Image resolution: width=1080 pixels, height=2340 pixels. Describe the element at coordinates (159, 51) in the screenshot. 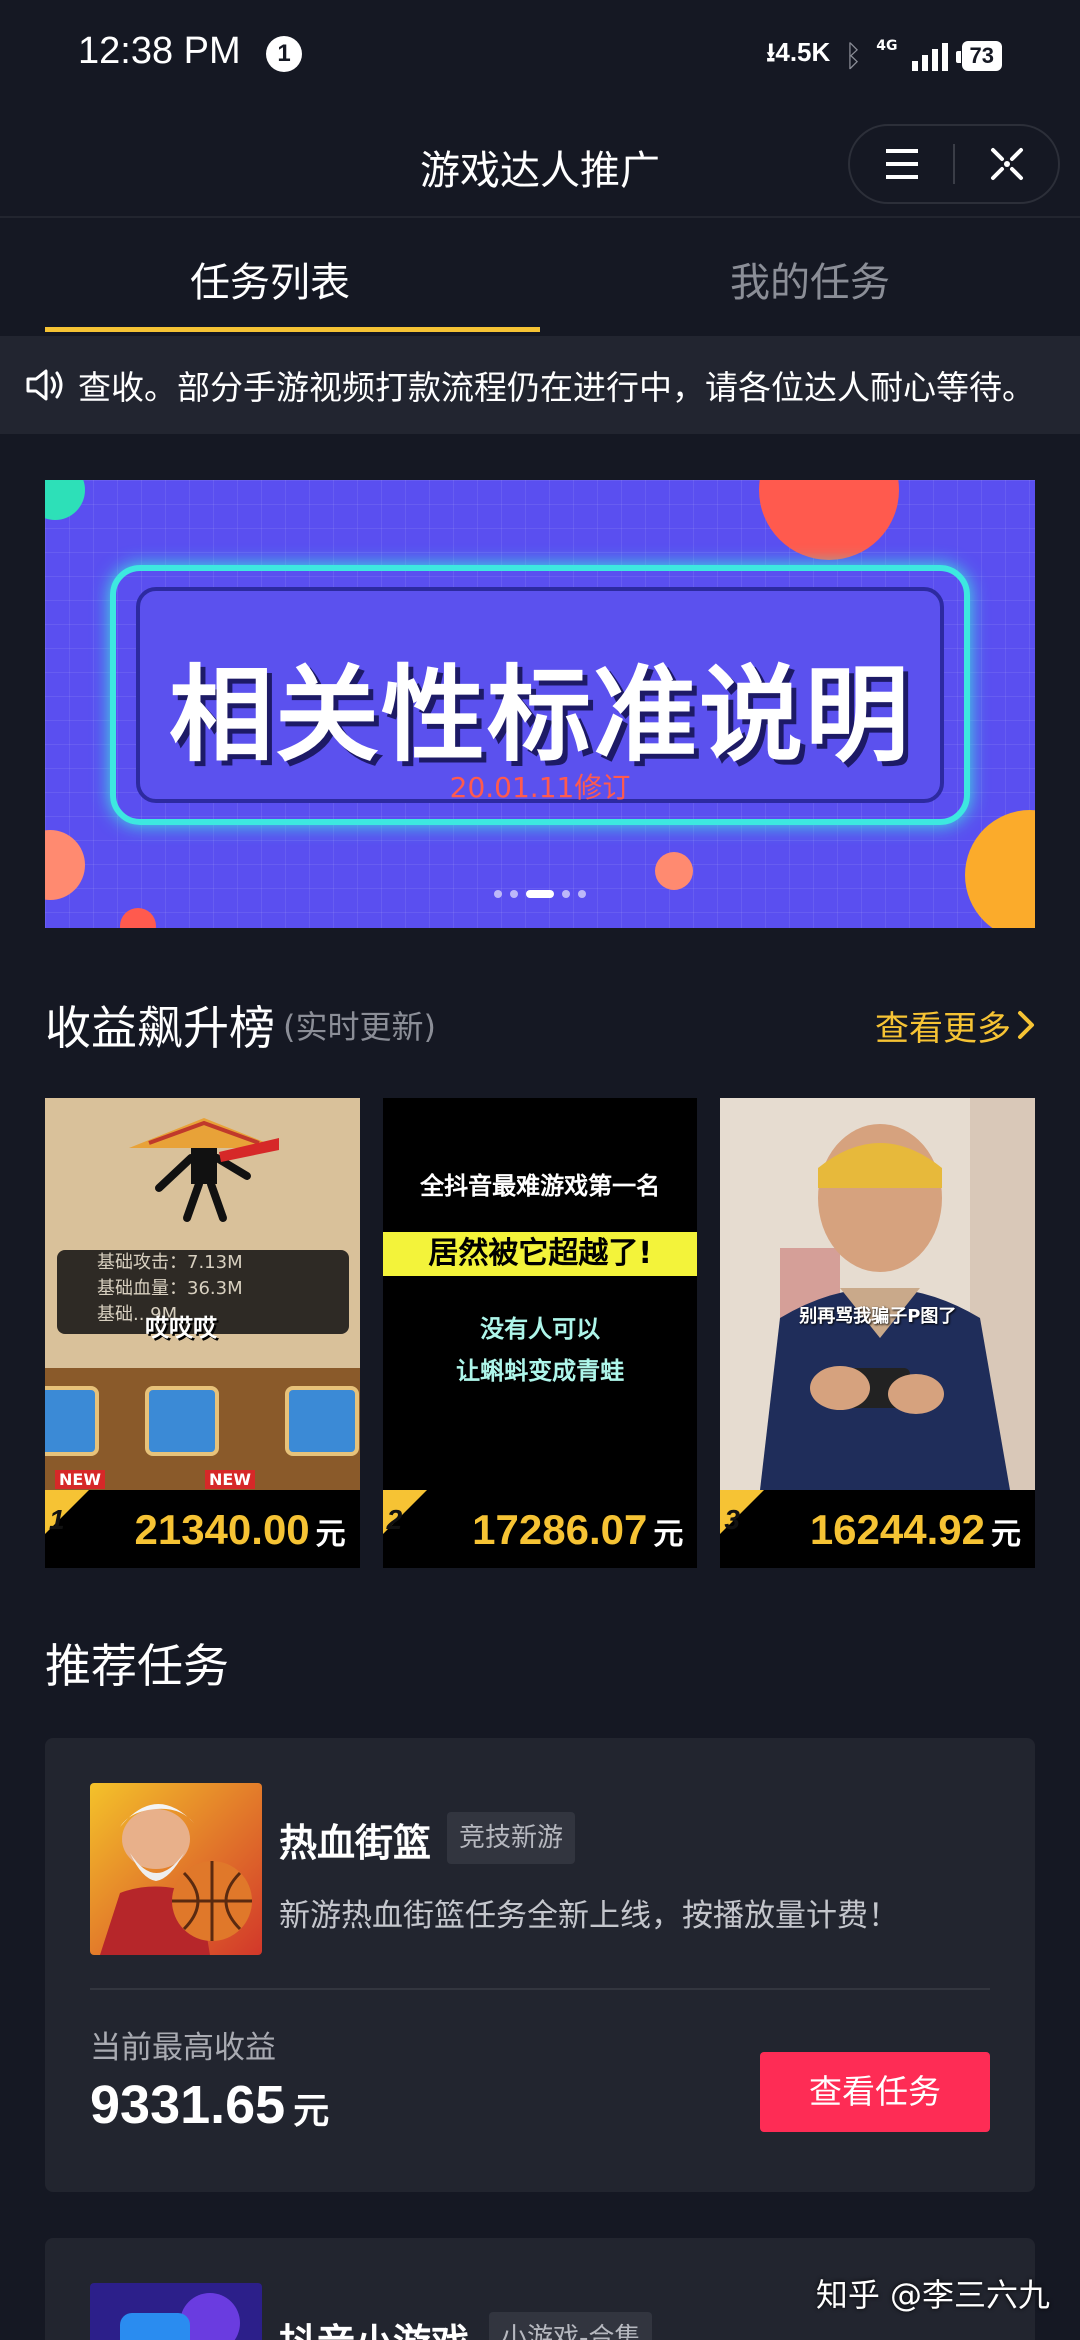

I see `status-time: 12:38 PM` at that location.